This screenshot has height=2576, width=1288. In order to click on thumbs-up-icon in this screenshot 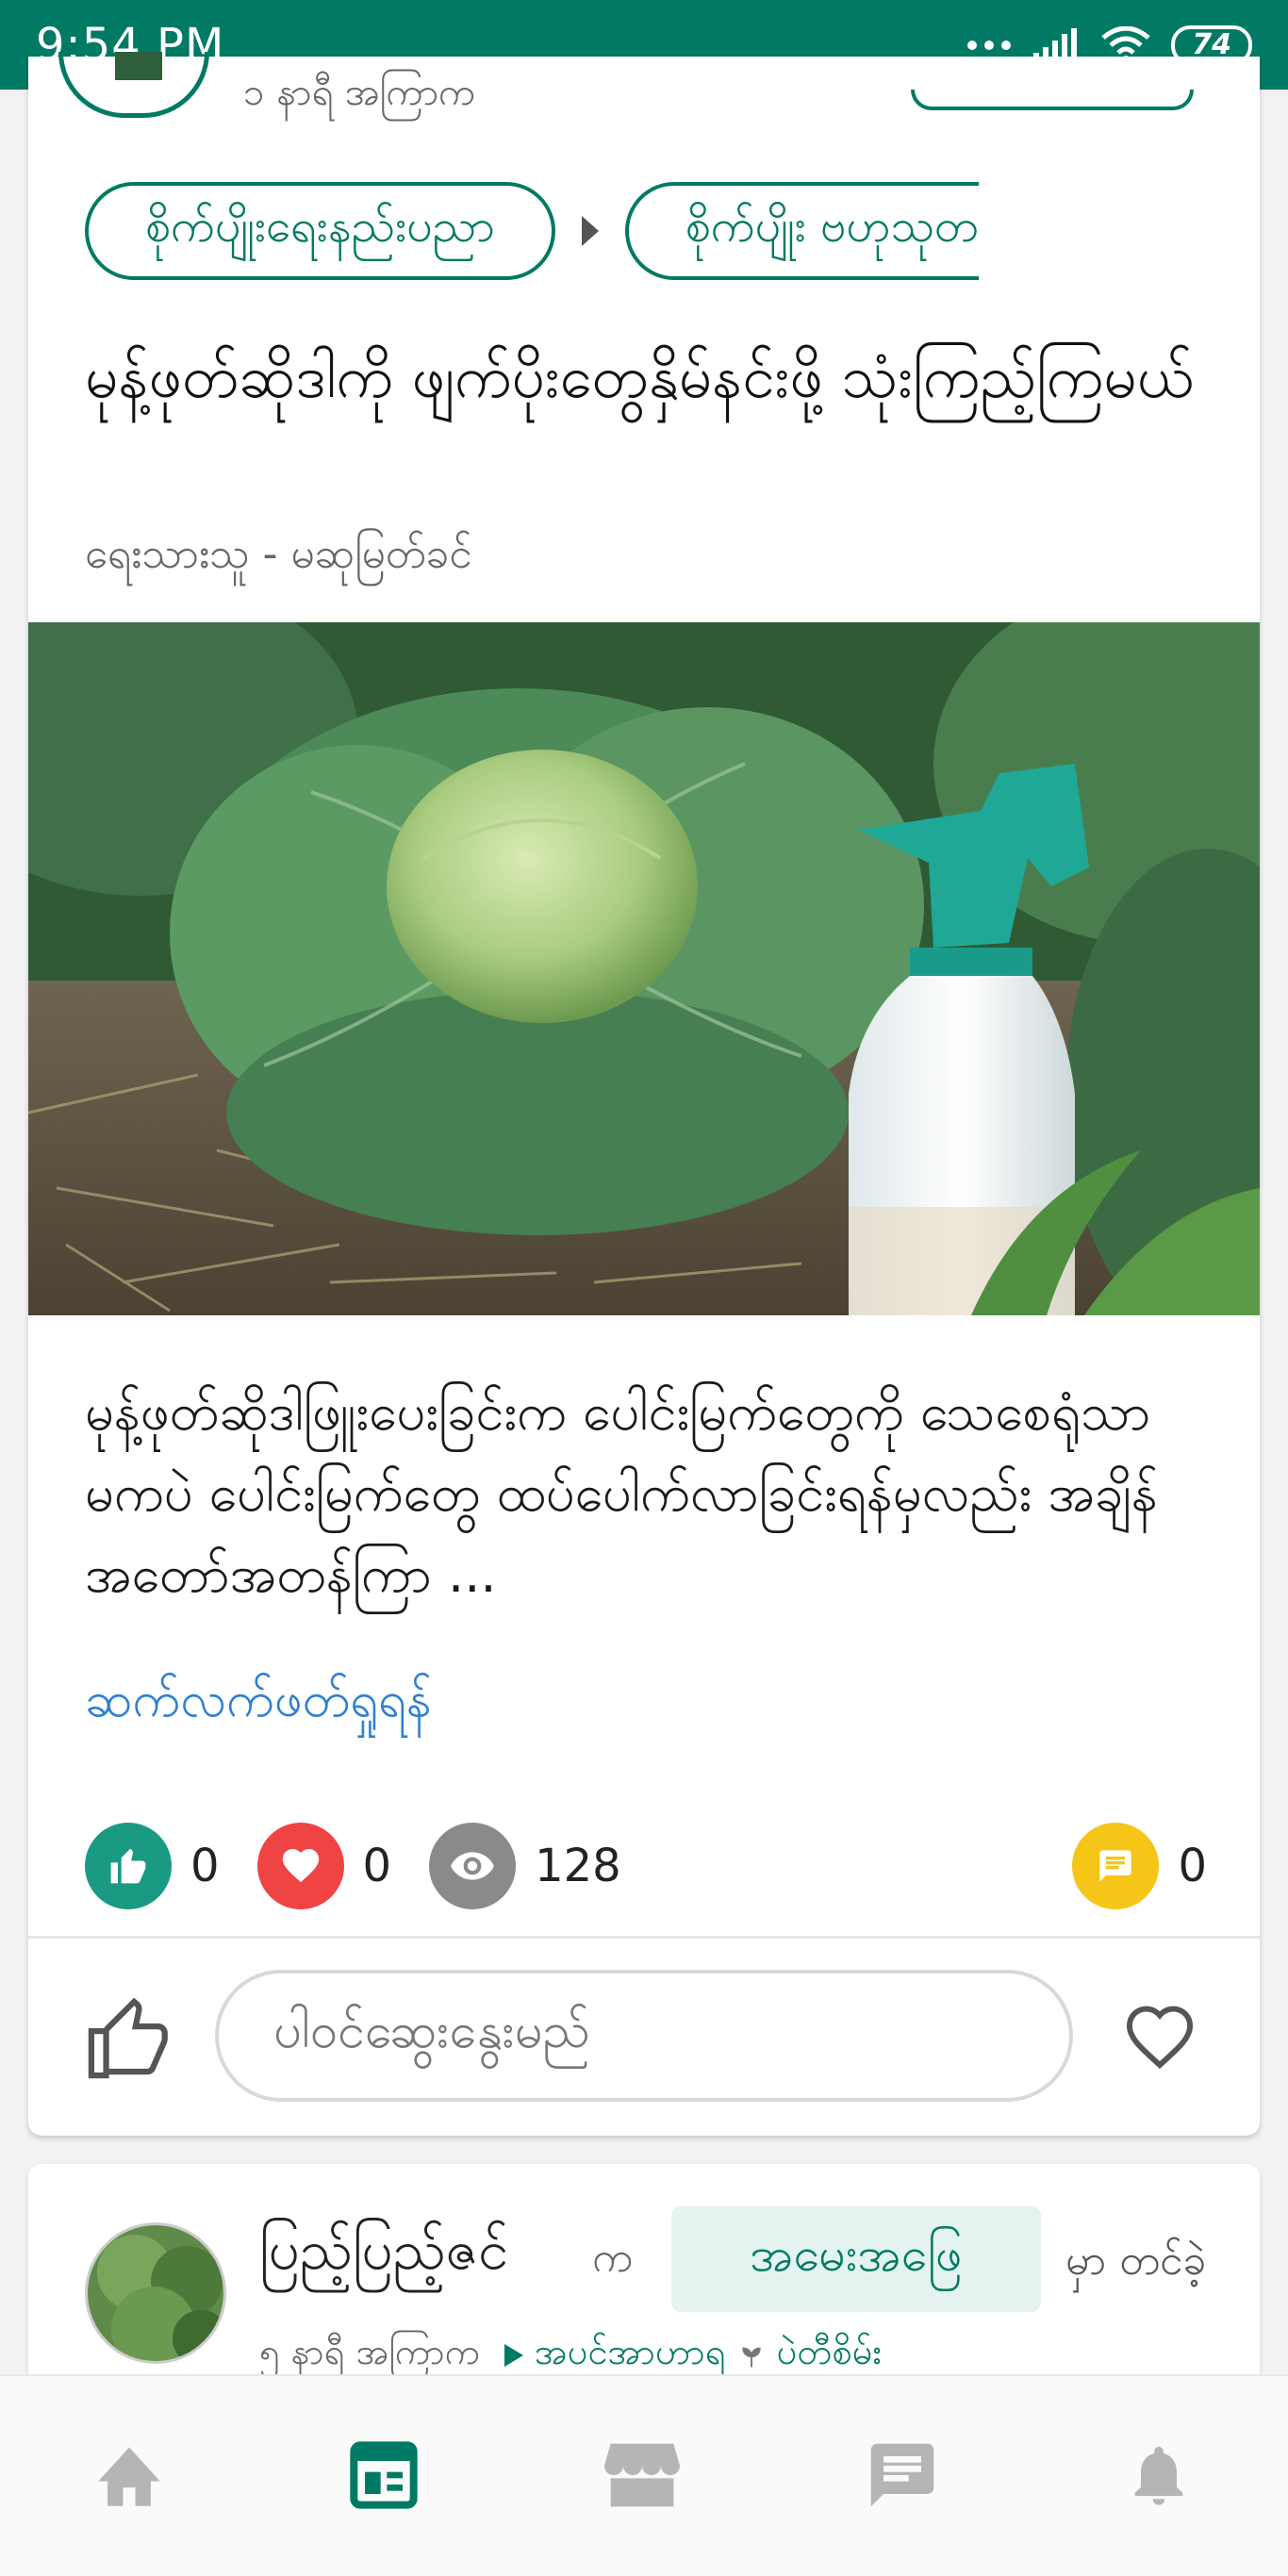, I will do `click(128, 1866)`.